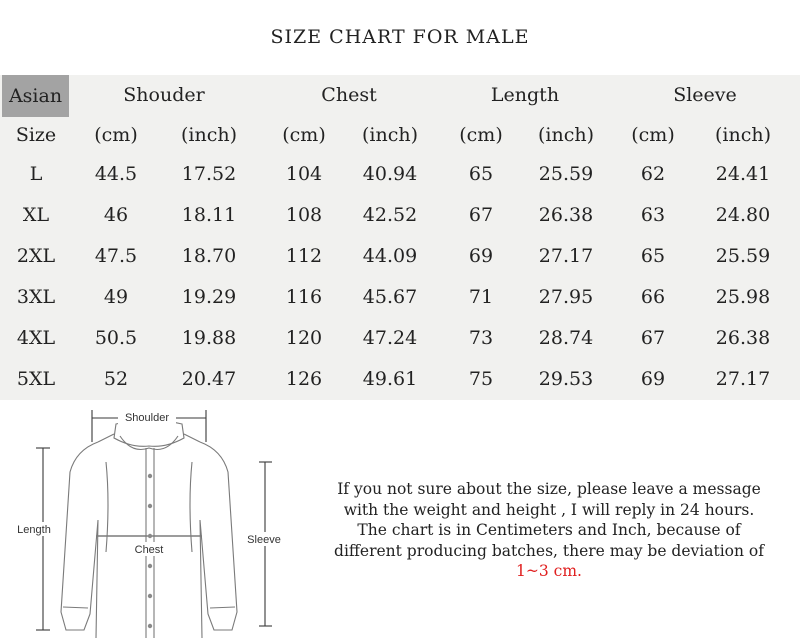 This screenshot has height=640, width=800. Describe the element at coordinates (36, 215) in the screenshot. I see `size-cell: XL` at that location.